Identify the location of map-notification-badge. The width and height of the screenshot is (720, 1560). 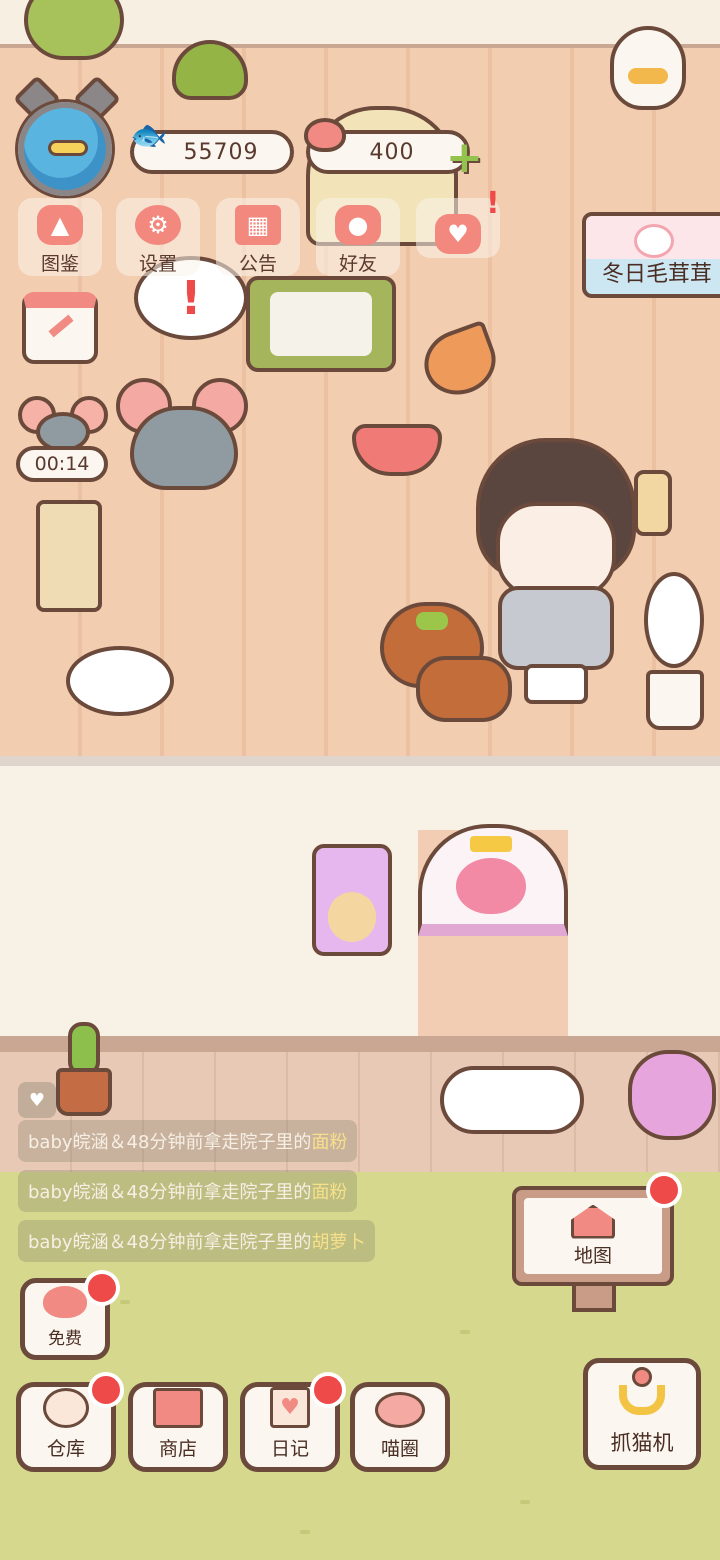
(664, 1190).